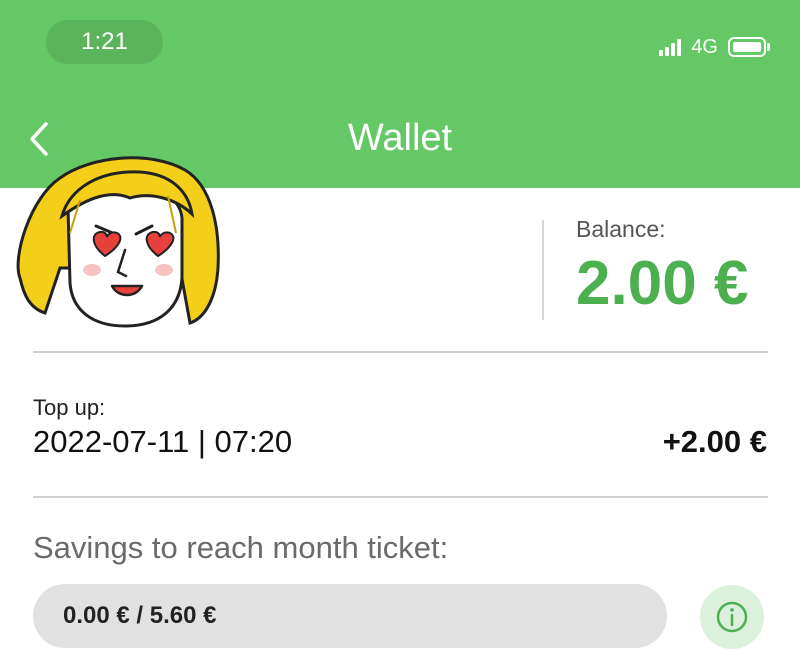 This screenshot has width=800, height=670. I want to click on info-circle-icon, so click(732, 617).